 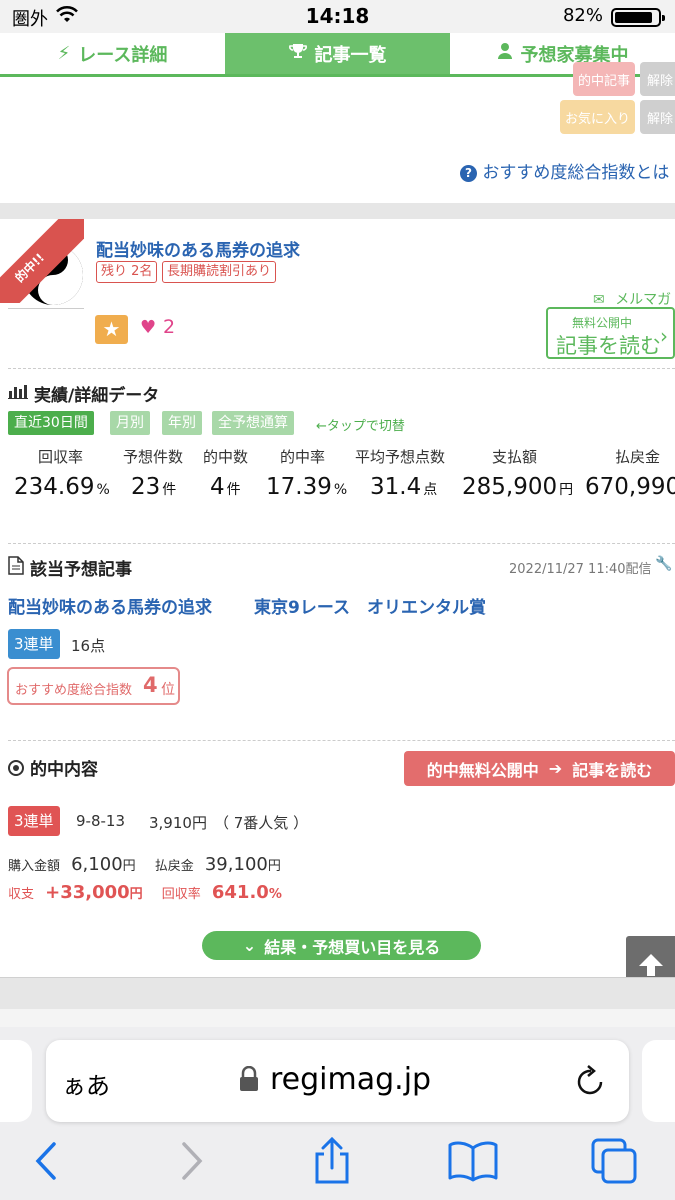 I want to click on read-btn-sub: 無料公開中, so click(x=602, y=323).